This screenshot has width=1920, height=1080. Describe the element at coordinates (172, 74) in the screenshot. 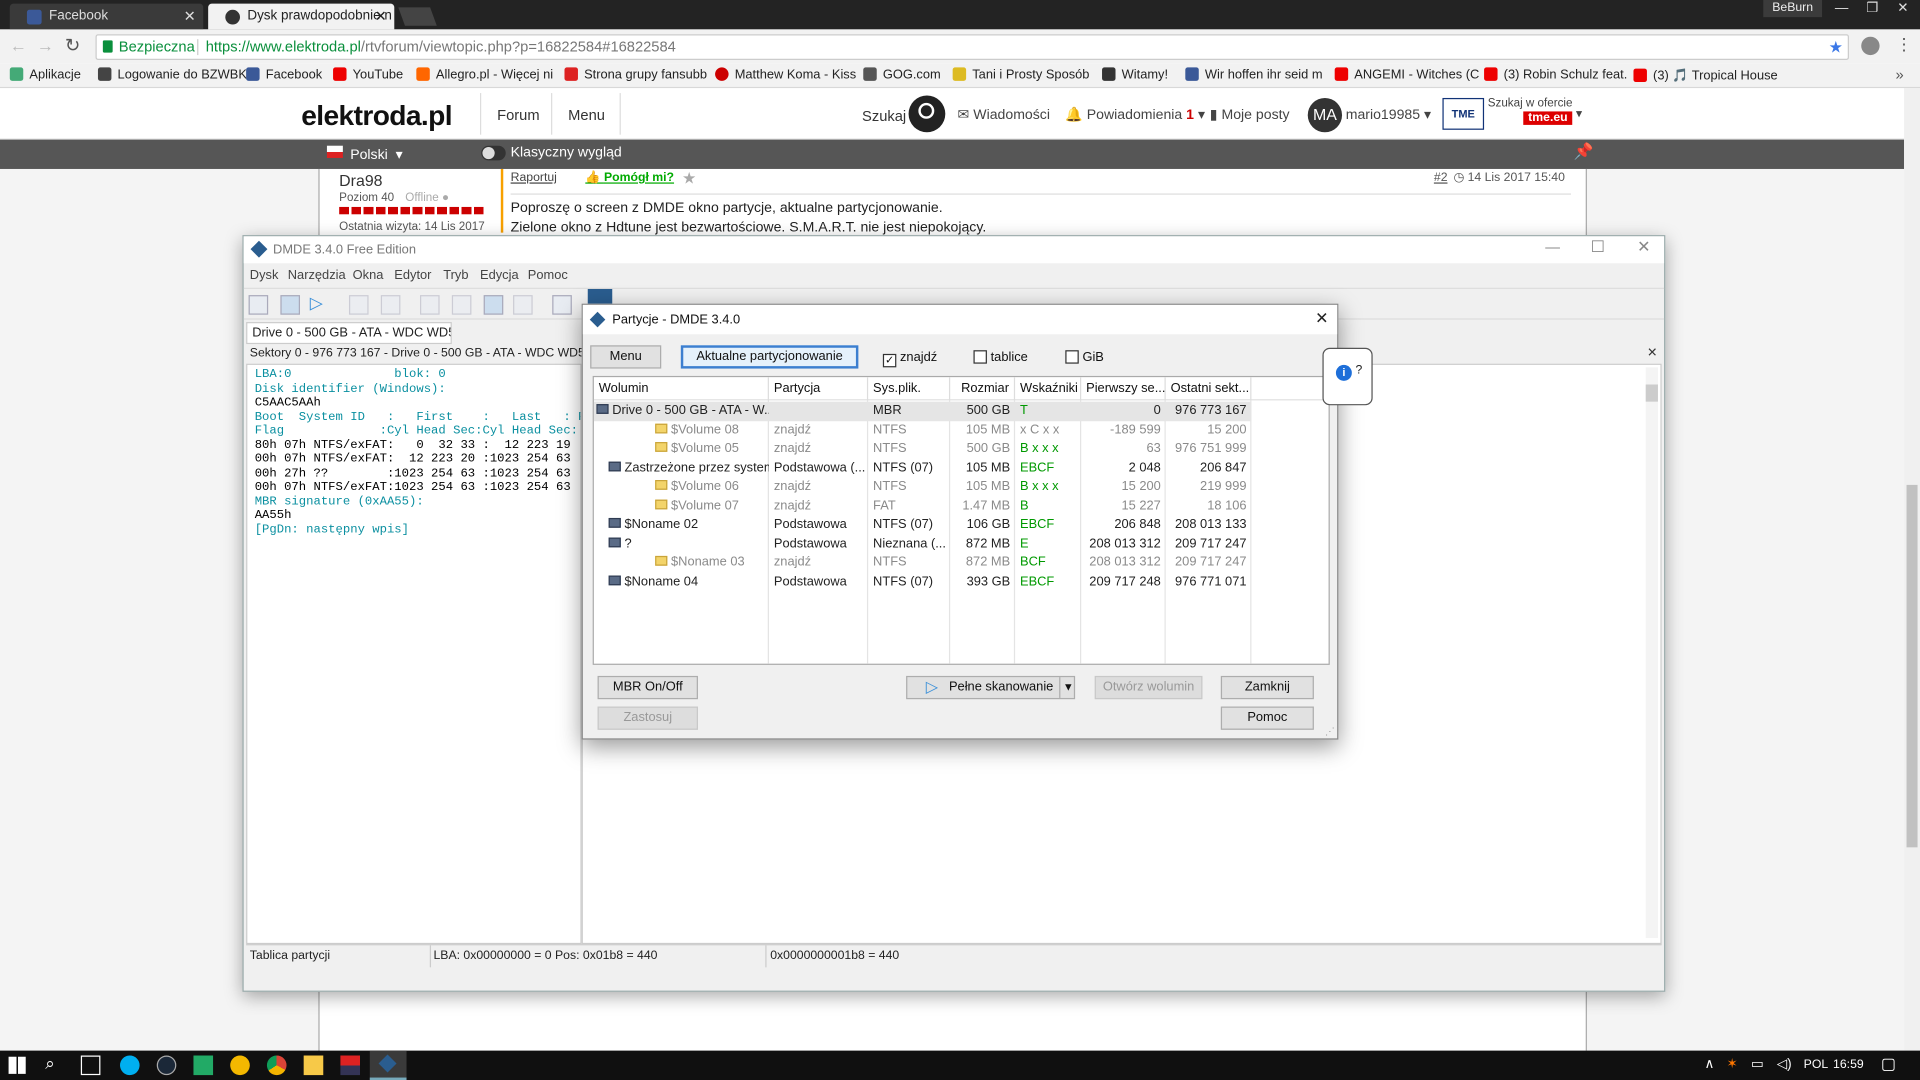

I see `bookmark-item: Logowanie do BZWBK` at that location.